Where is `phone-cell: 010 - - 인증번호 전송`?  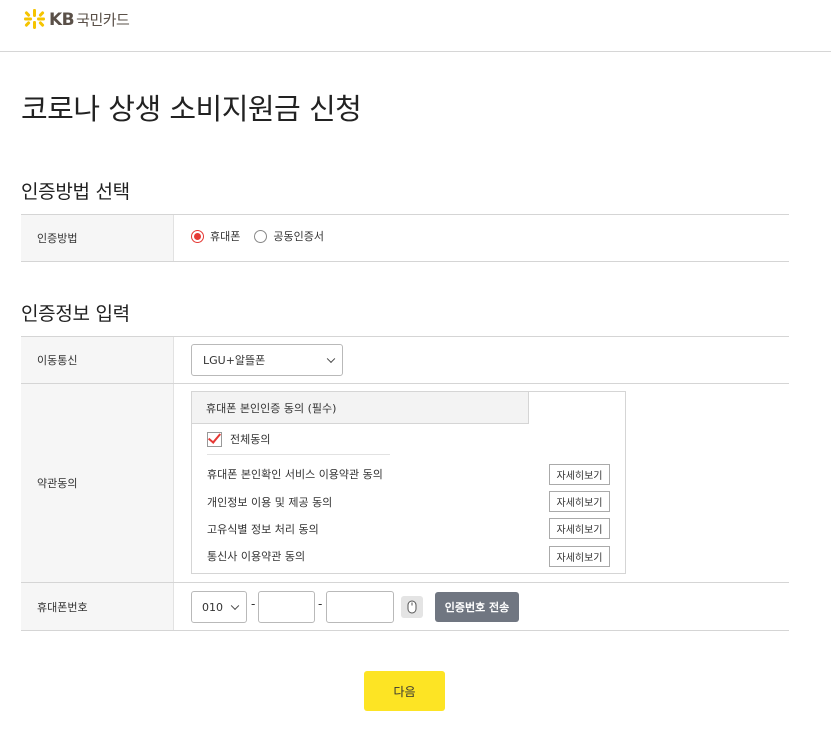 phone-cell: 010 - - 인증번호 전송 is located at coordinates (481, 606).